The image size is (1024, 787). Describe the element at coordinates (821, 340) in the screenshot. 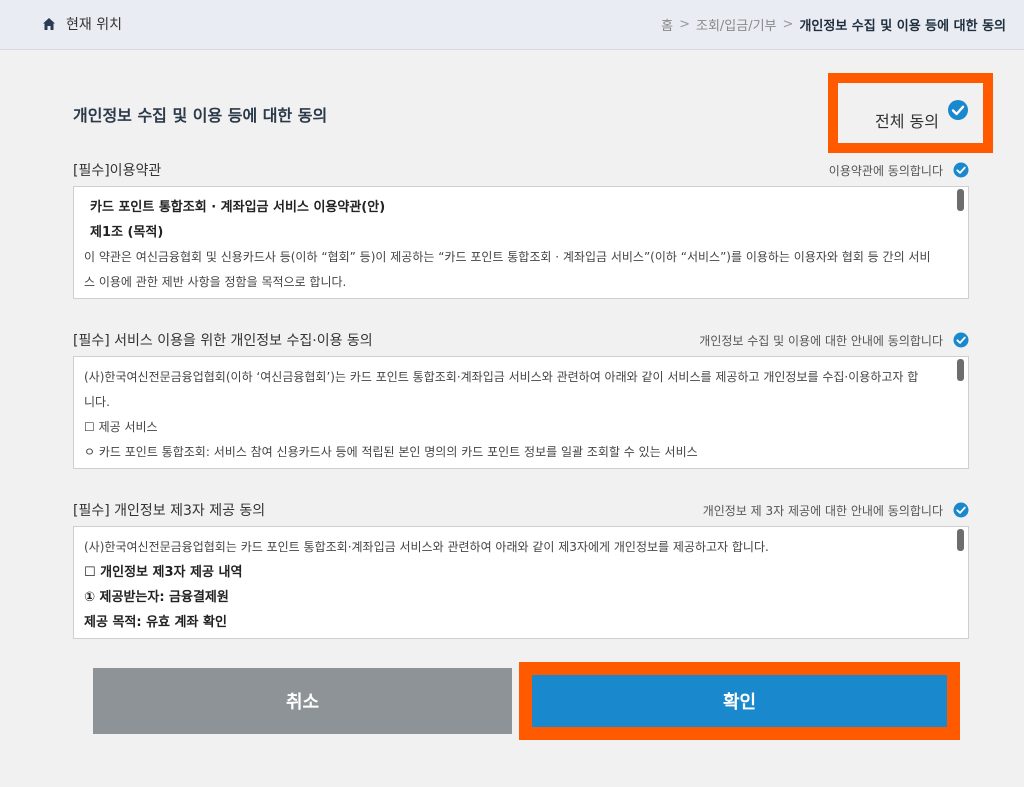

I see `privacy-collection-agree-label: 개인정보 수집 및 이용에 대한 안내에 동의합니다` at that location.